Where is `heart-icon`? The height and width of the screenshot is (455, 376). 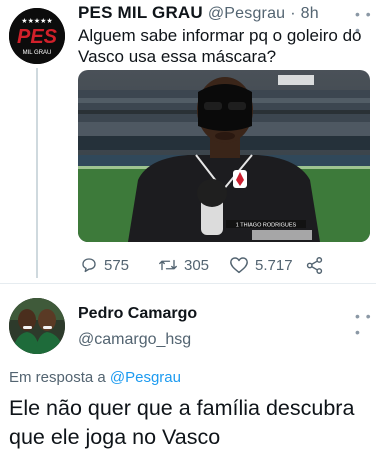 heart-icon is located at coordinates (239, 265).